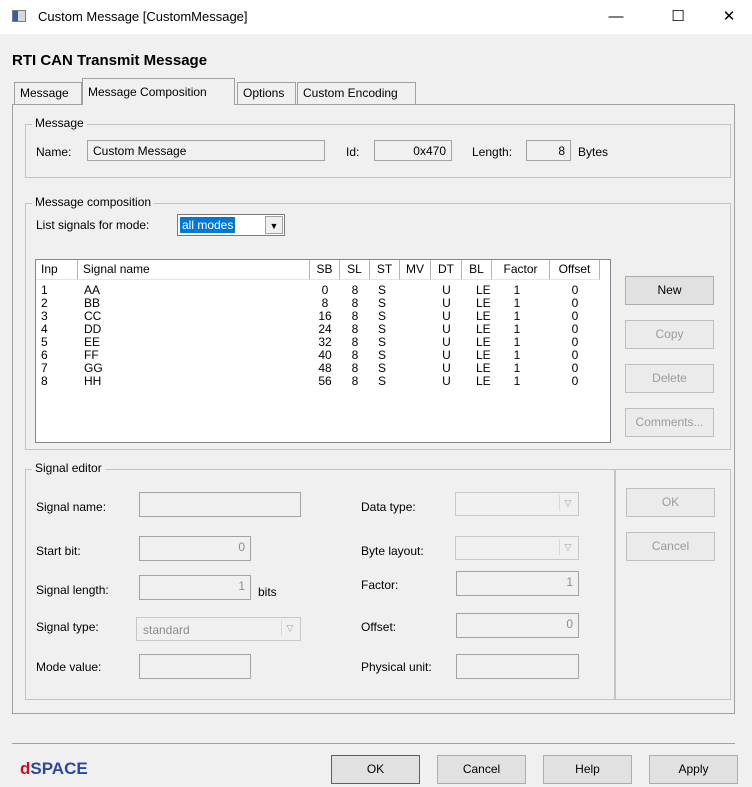 The height and width of the screenshot is (787, 752). What do you see at coordinates (266, 93) in the screenshot?
I see `tab-options: Options` at bounding box center [266, 93].